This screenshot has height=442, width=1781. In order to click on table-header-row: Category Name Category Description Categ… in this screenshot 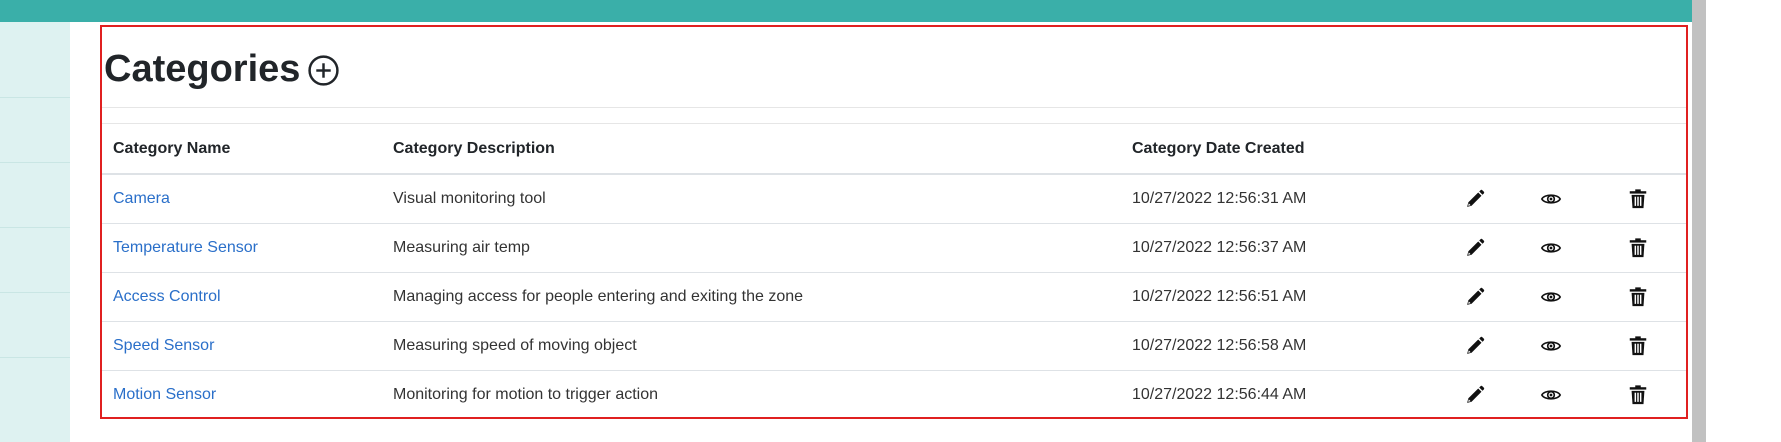, I will do `click(894, 149)`.